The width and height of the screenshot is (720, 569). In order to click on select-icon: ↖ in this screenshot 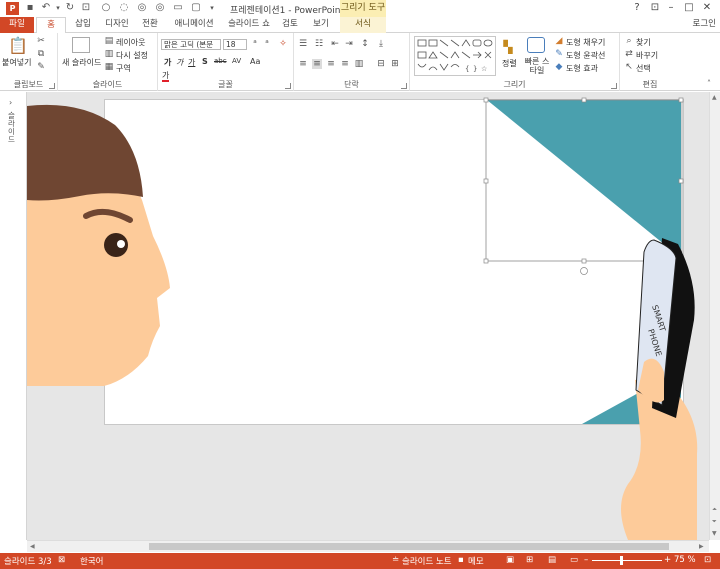, I will do `click(629, 67)`.